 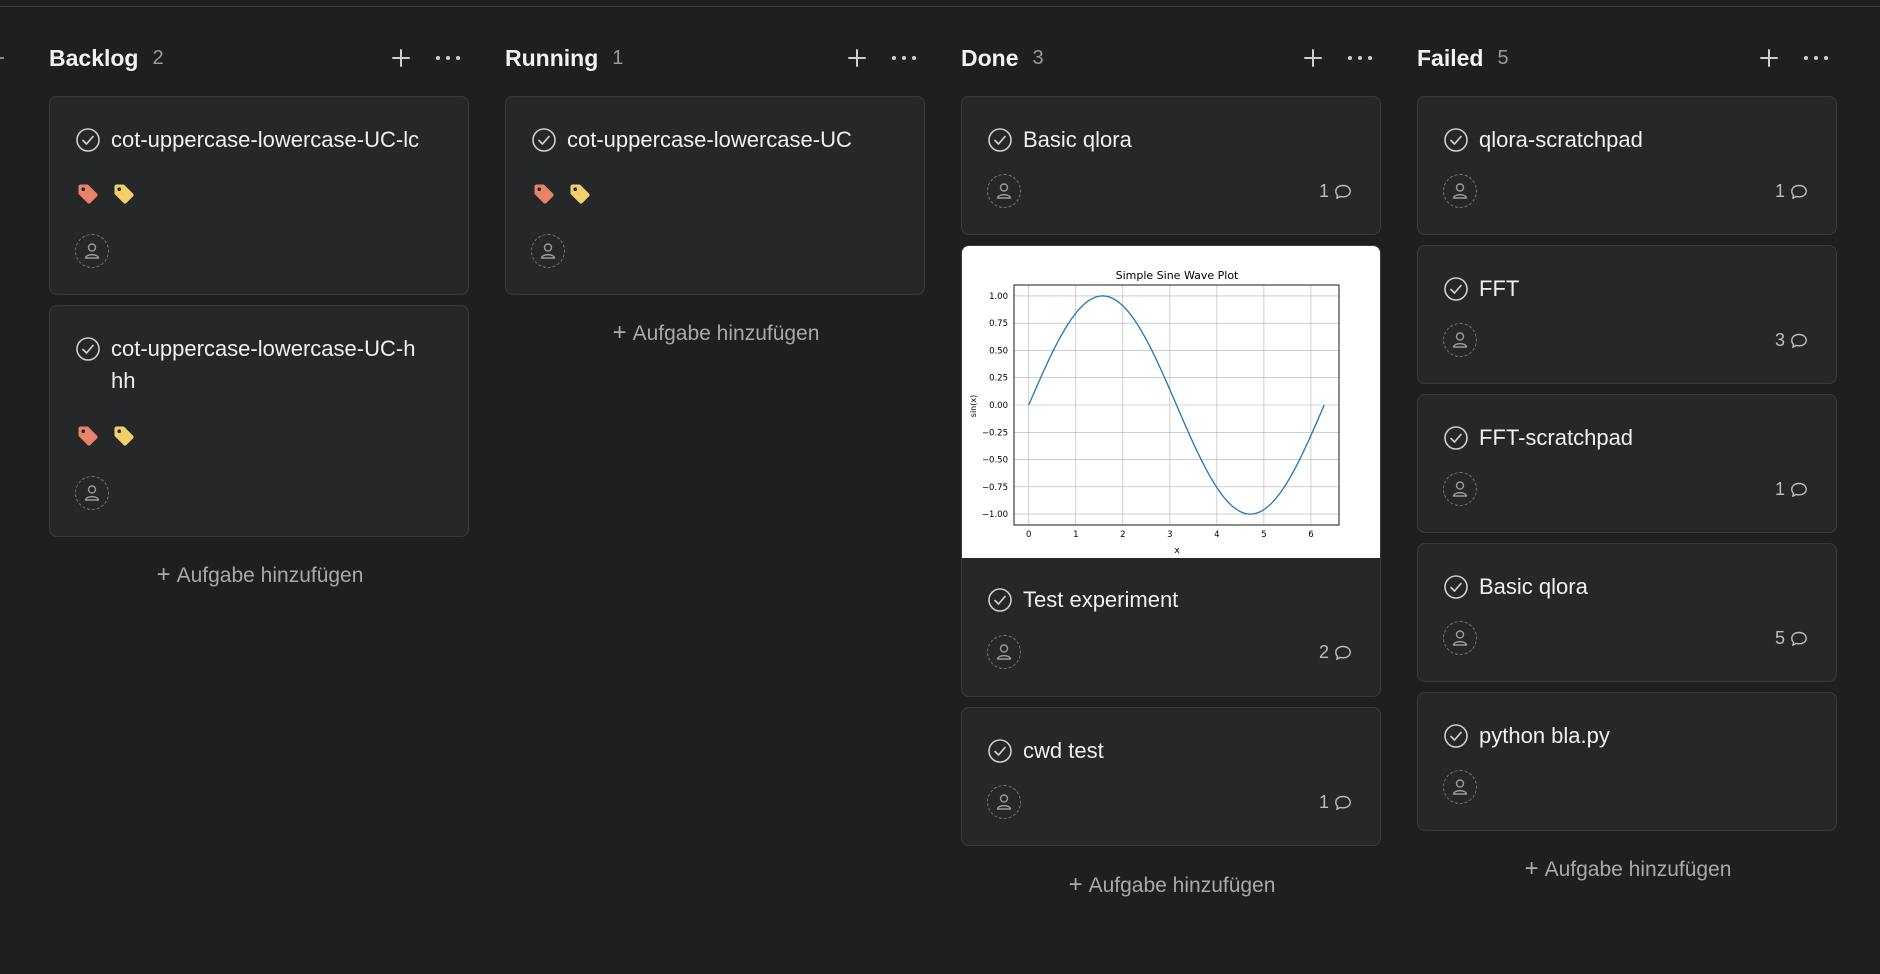 I want to click on card-title-row: Basic qlora, so click(x=1059, y=141).